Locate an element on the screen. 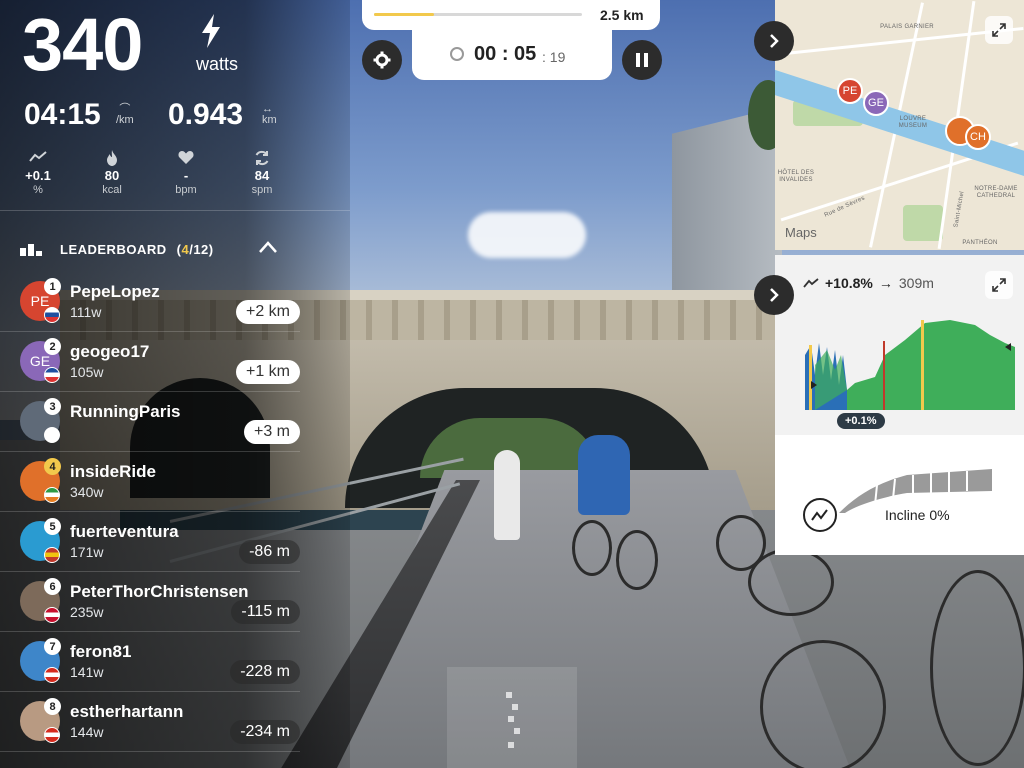 This screenshot has height=768, width=1024. stat-heart-rate-value: - is located at coordinates (186, 175).